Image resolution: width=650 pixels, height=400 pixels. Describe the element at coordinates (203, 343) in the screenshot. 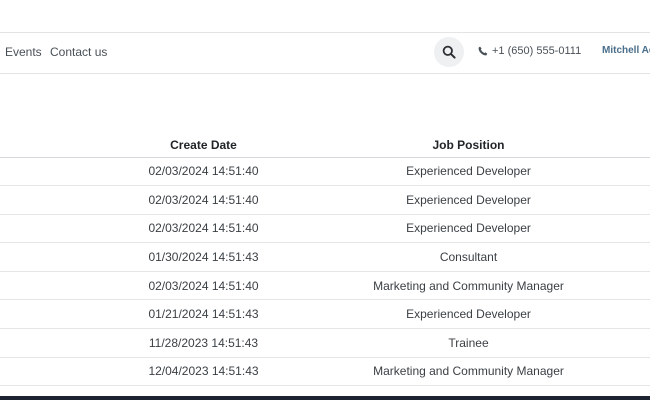

I see `table-cell-create-date: 11/28/2023 14:51:43` at that location.